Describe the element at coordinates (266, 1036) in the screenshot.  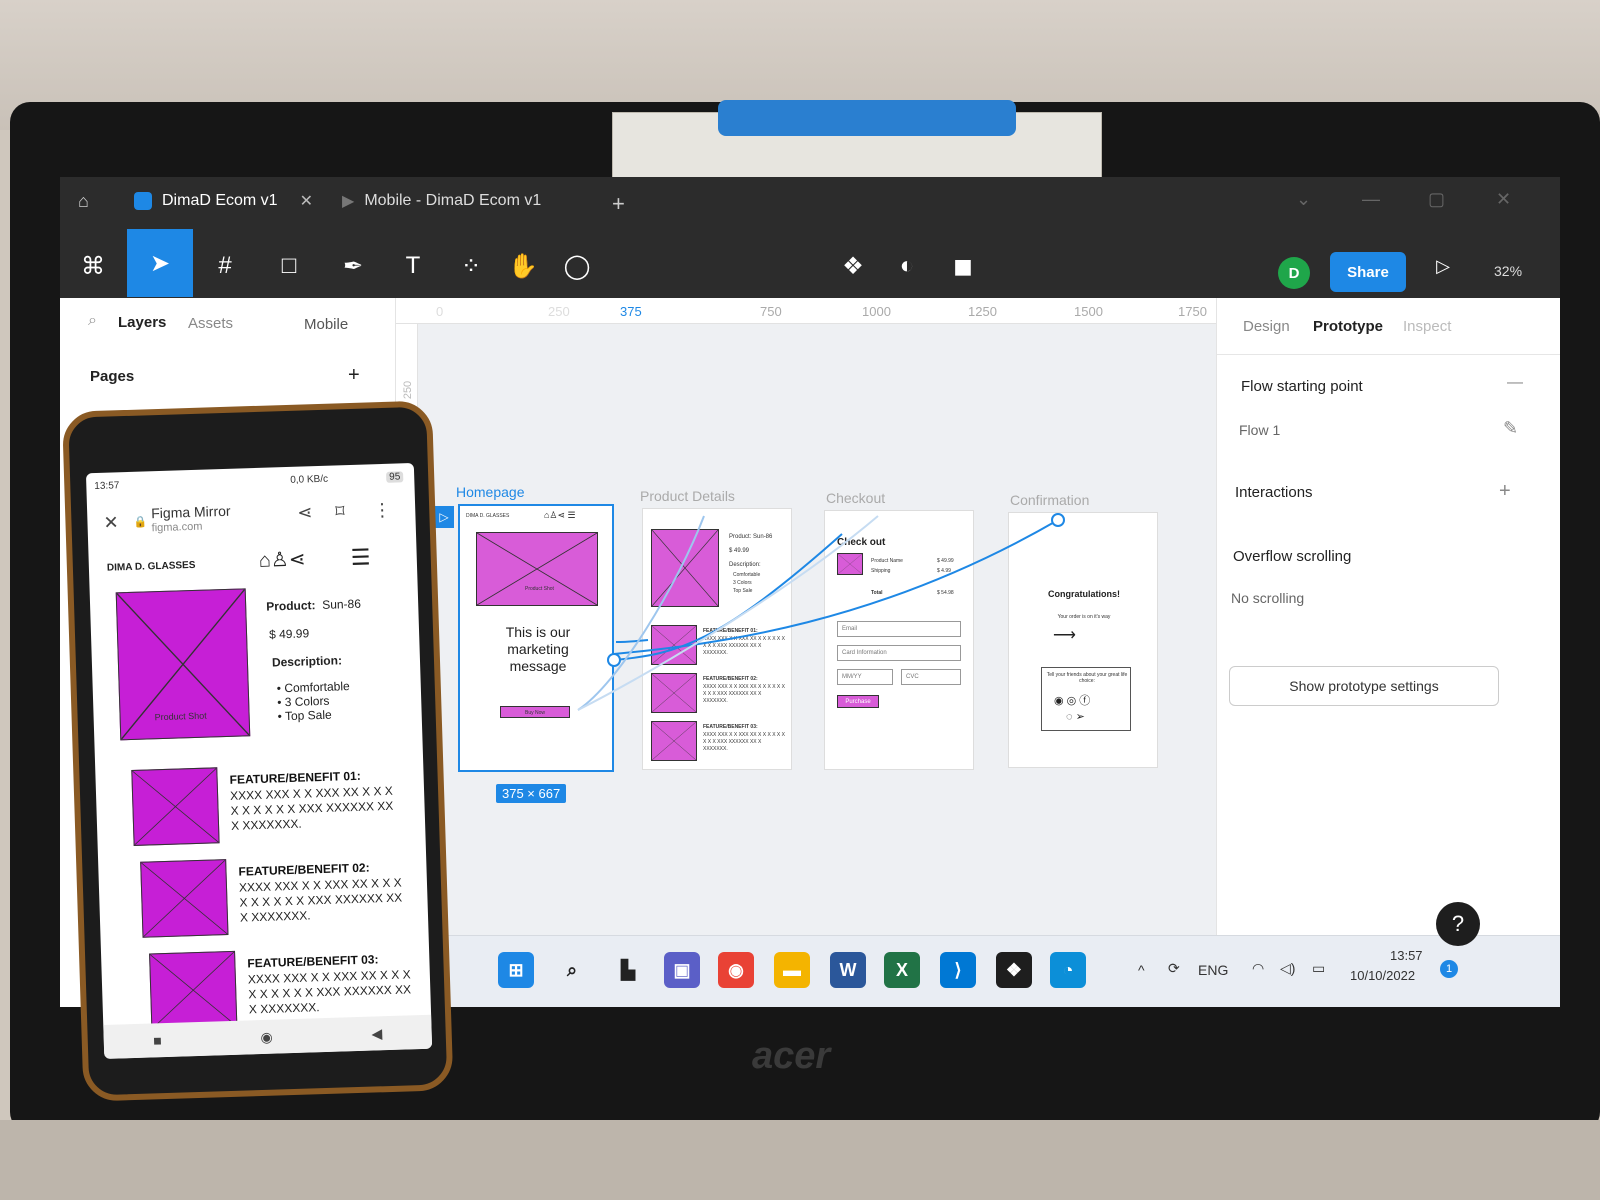
I see `home-button-icon: ◉` at that location.